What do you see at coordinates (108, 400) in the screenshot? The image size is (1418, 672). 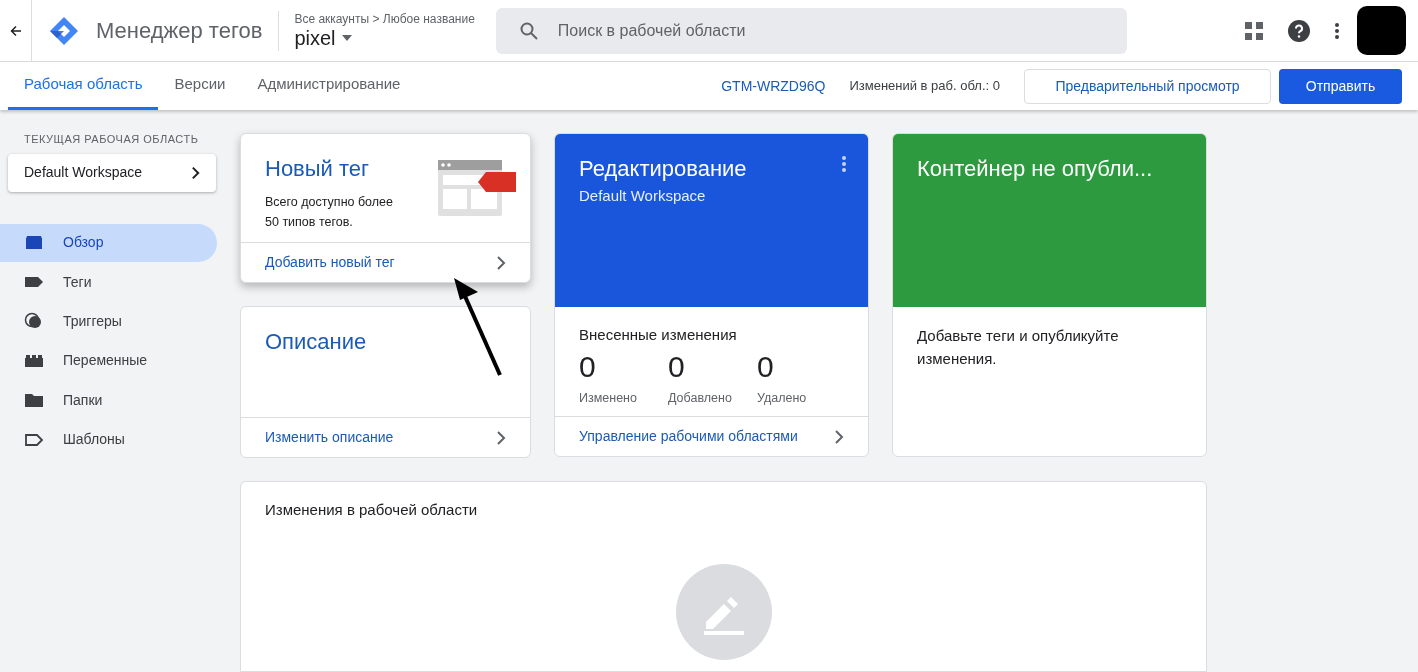 I see `nav-item: Папки` at bounding box center [108, 400].